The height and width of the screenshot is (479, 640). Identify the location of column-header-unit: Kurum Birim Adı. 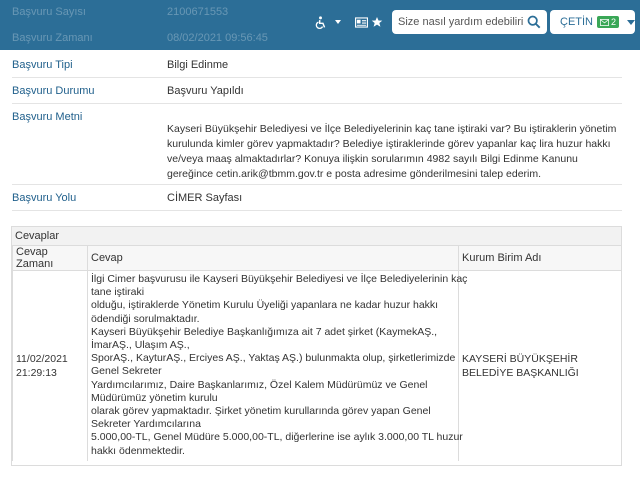
(540, 258).